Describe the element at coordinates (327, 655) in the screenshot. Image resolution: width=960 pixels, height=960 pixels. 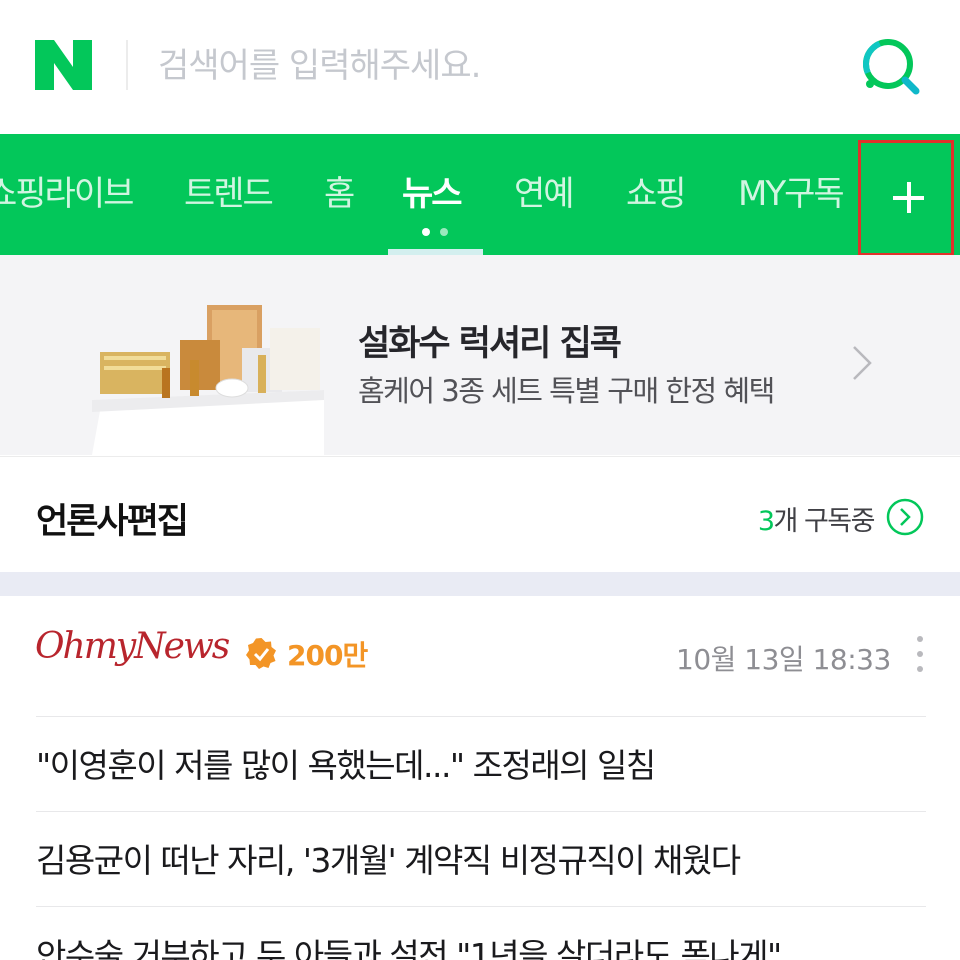
I see `subscriber-count-badge: 200만` at that location.